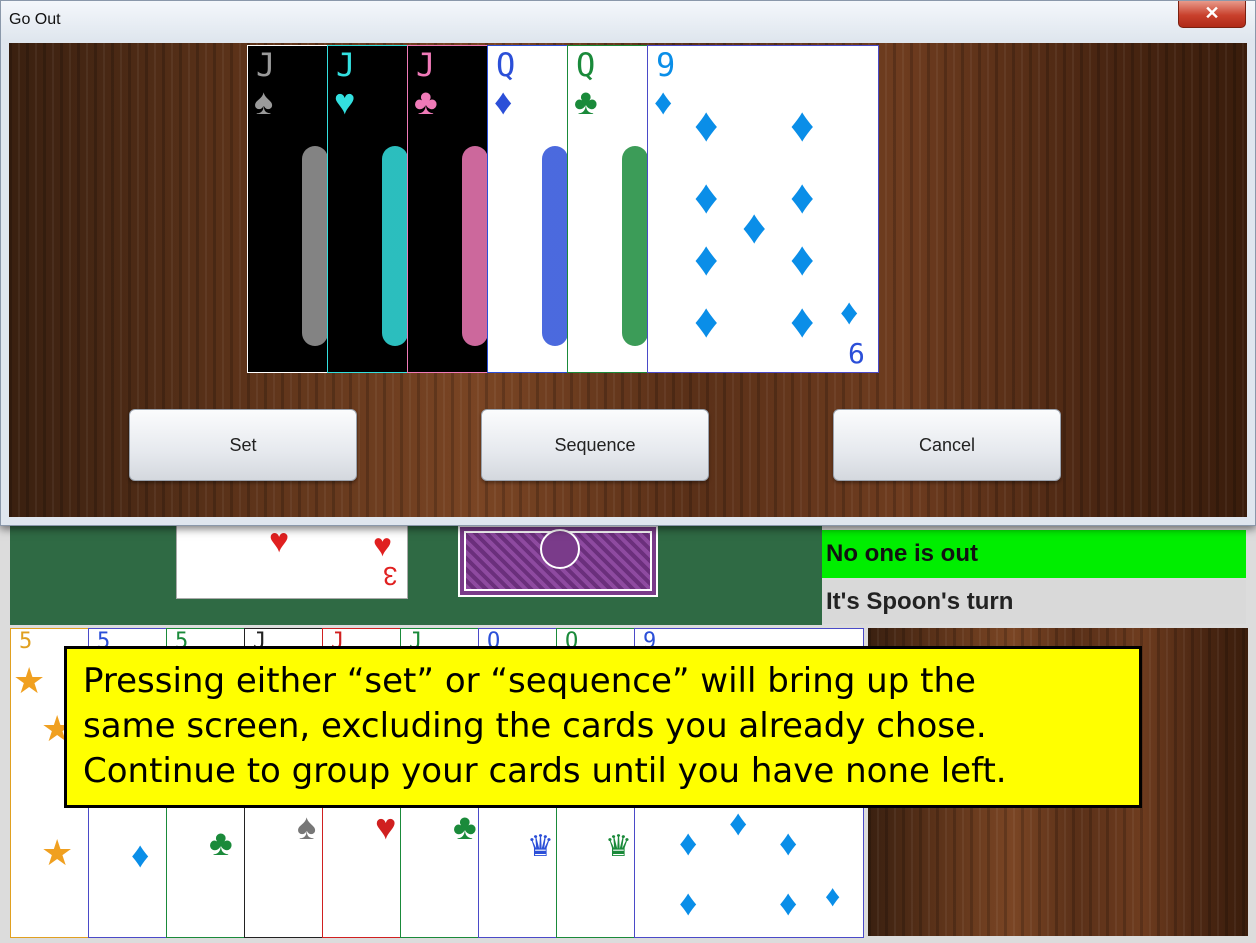 The width and height of the screenshot is (1256, 943). What do you see at coordinates (947, 445) in the screenshot?
I see `cancel-button: Cancel` at bounding box center [947, 445].